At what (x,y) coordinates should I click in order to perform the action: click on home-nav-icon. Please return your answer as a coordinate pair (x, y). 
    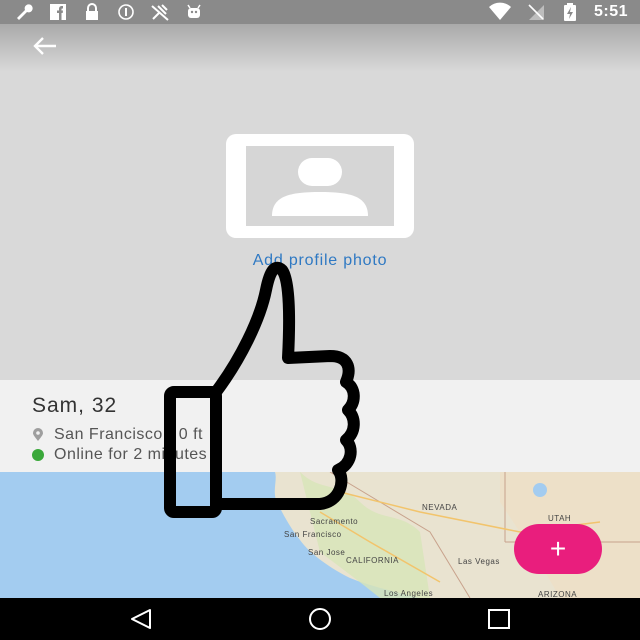
    Looking at the image, I should click on (320, 619).